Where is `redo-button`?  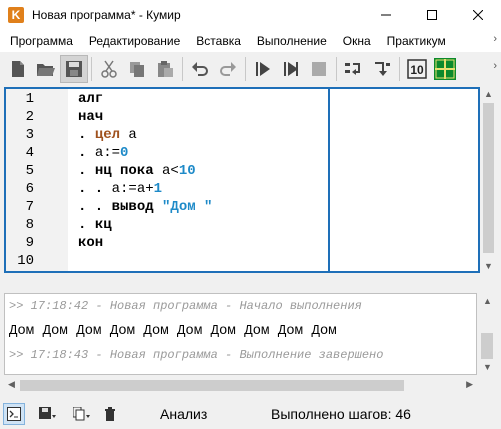 redo-button is located at coordinates (228, 69).